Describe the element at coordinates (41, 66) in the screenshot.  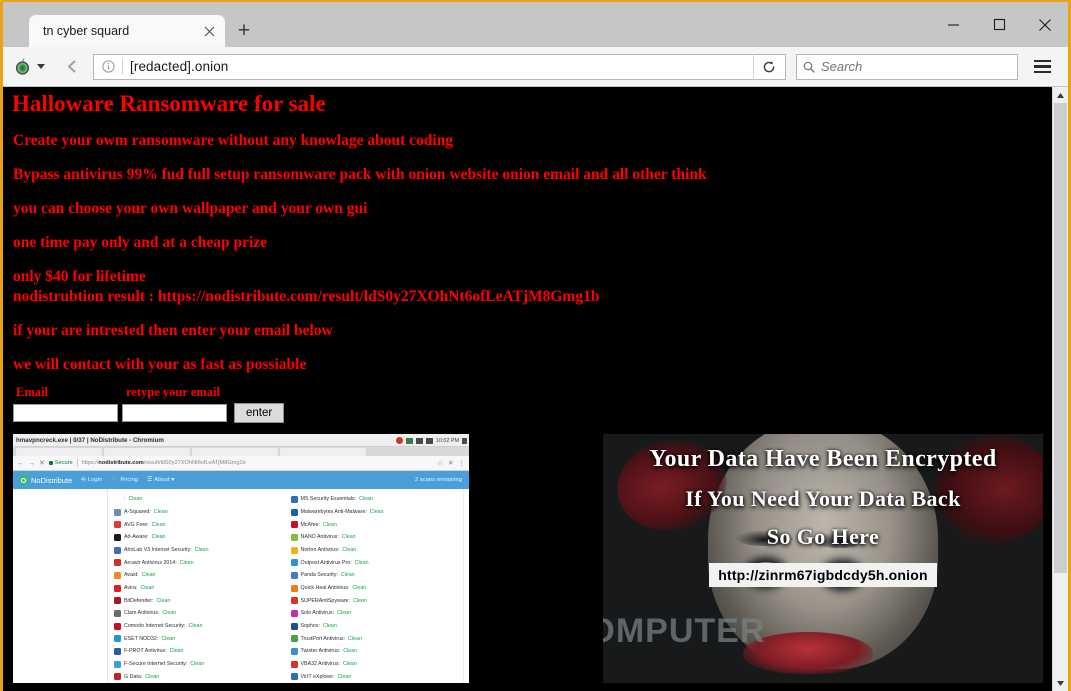
I see `chevron-down-icon` at that location.